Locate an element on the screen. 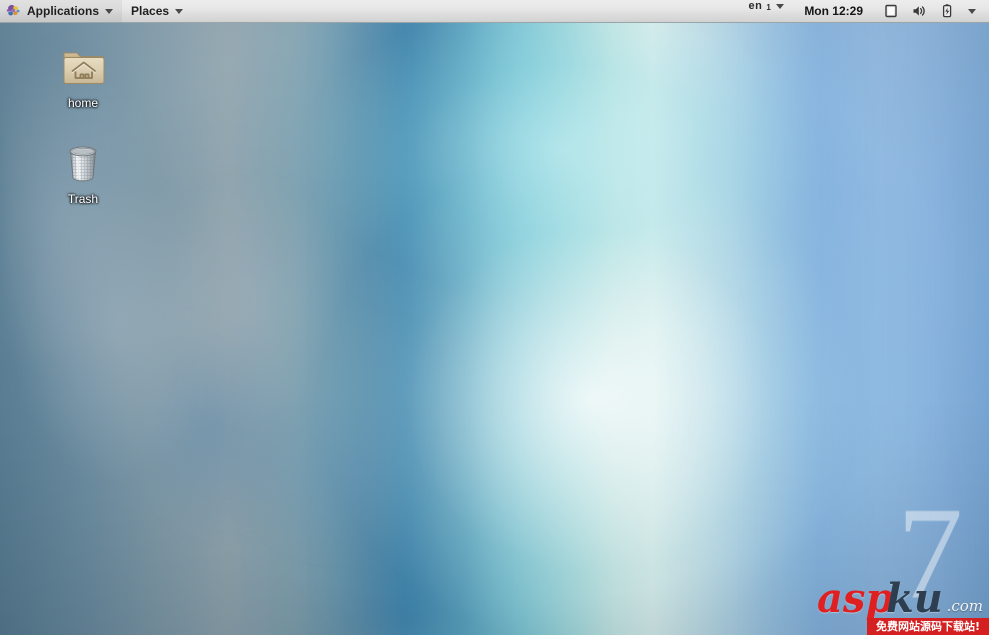 This screenshot has height=635, width=989. battery-charging-icon is located at coordinates (947, 11).